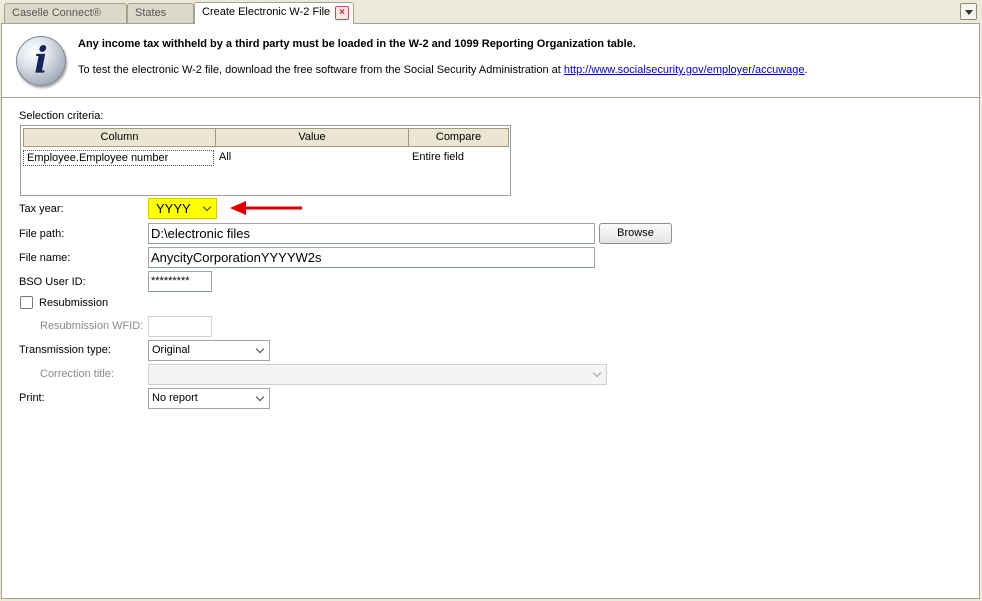  What do you see at coordinates (32, 398) in the screenshot?
I see `print-label: Print:` at bounding box center [32, 398].